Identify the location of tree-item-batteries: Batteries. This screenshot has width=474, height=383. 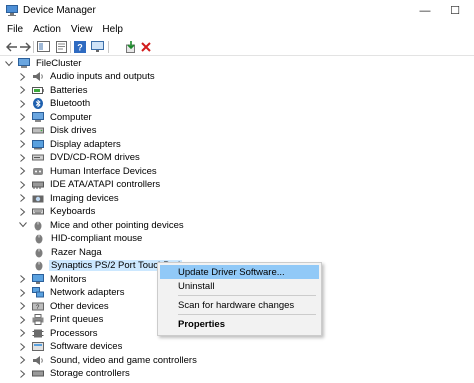
(54, 90).